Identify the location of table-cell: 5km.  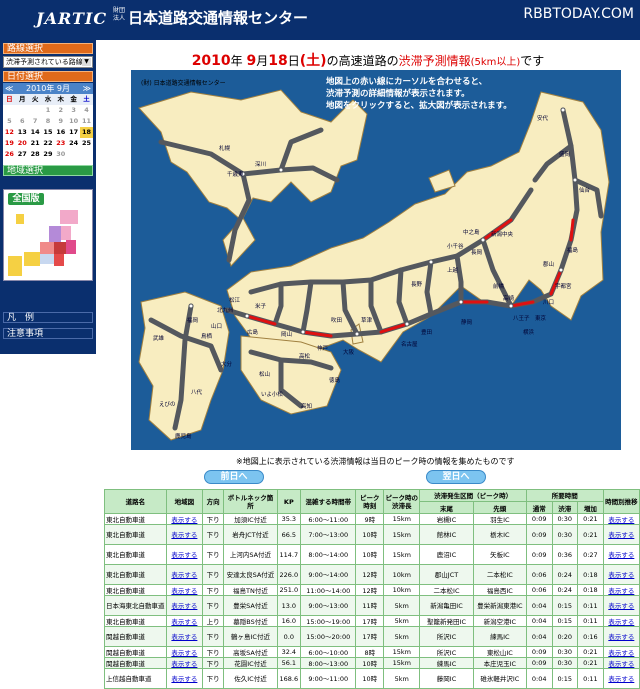
(402, 621).